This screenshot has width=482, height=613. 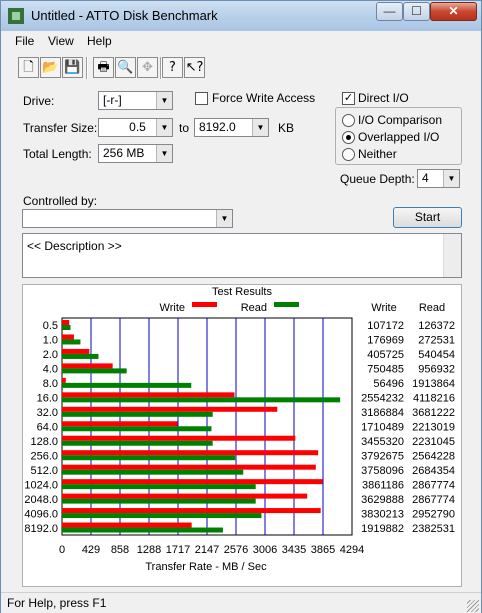 I want to click on y-tick-label: 16.0, so click(x=47, y=399).